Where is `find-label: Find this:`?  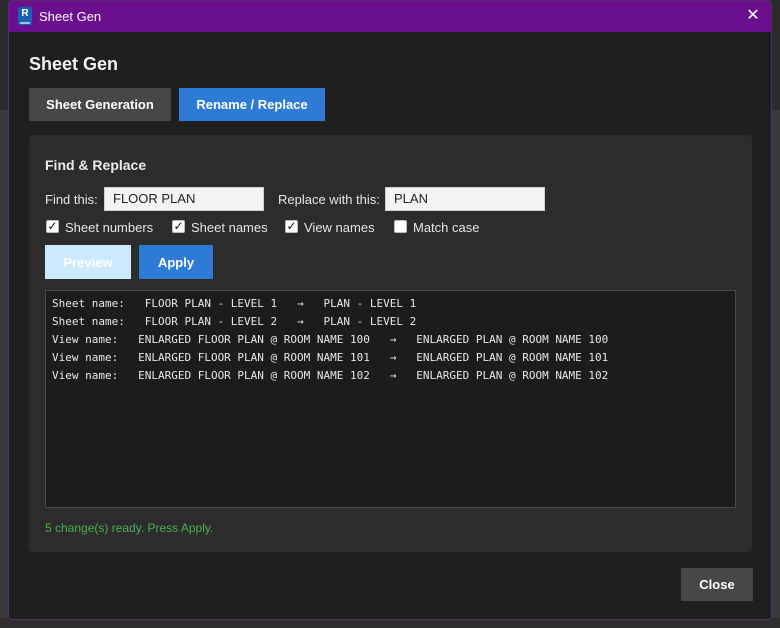
find-label: Find this: is located at coordinates (71, 199).